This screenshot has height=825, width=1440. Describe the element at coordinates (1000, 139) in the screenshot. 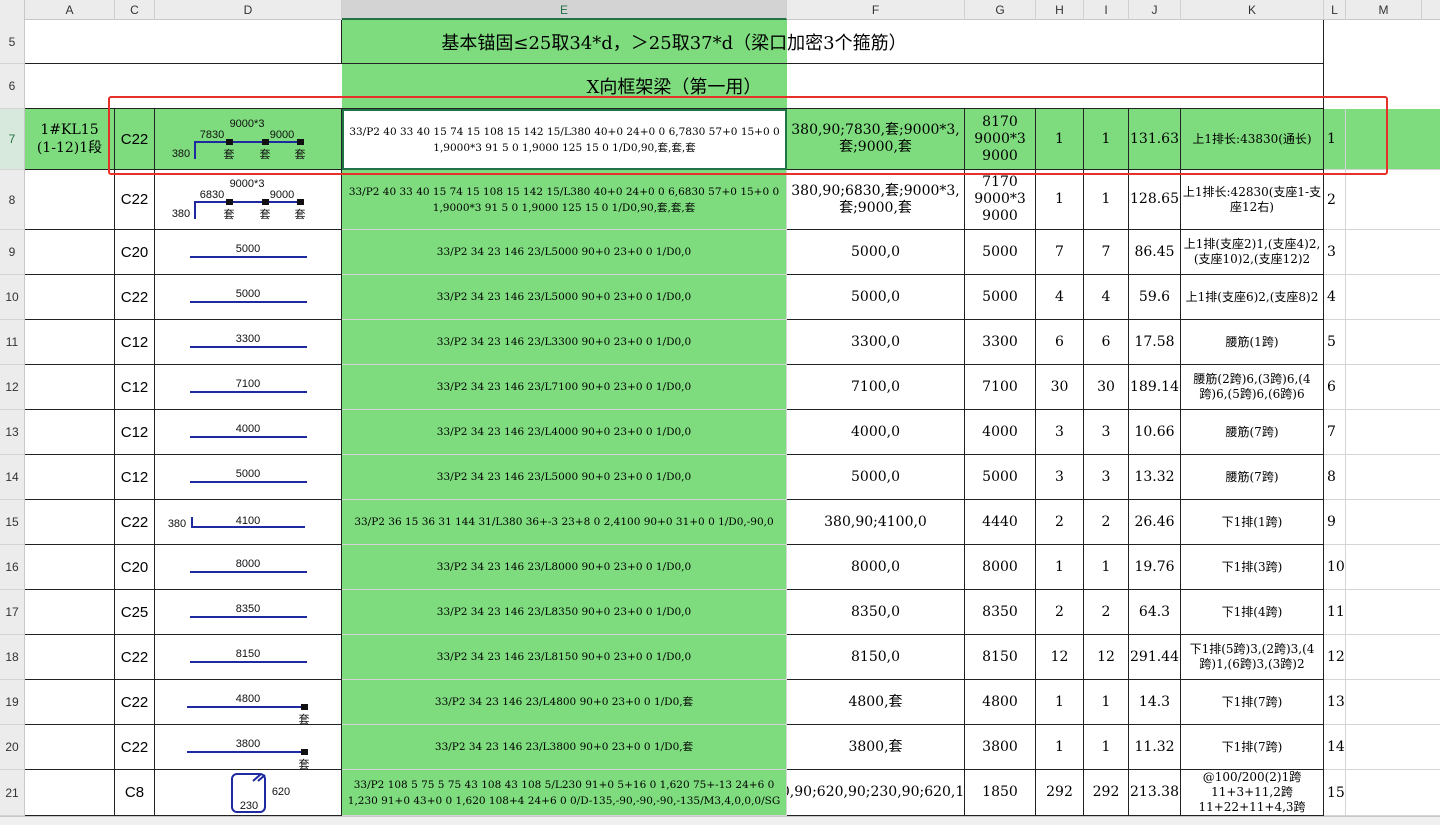

I see `cell-length: 8170 9000*3 9000` at that location.